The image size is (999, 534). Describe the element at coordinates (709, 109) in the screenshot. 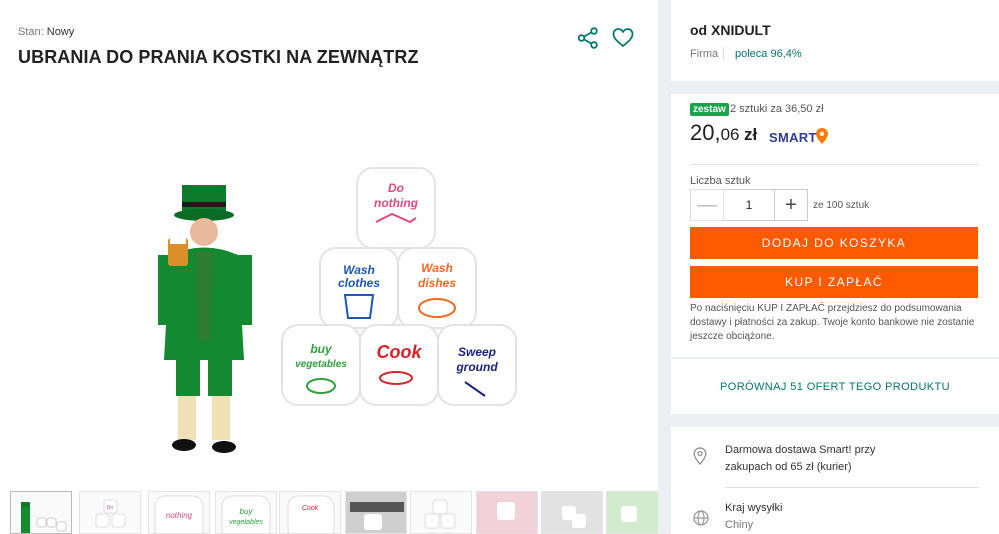

I see `set-badge: zestaw` at that location.